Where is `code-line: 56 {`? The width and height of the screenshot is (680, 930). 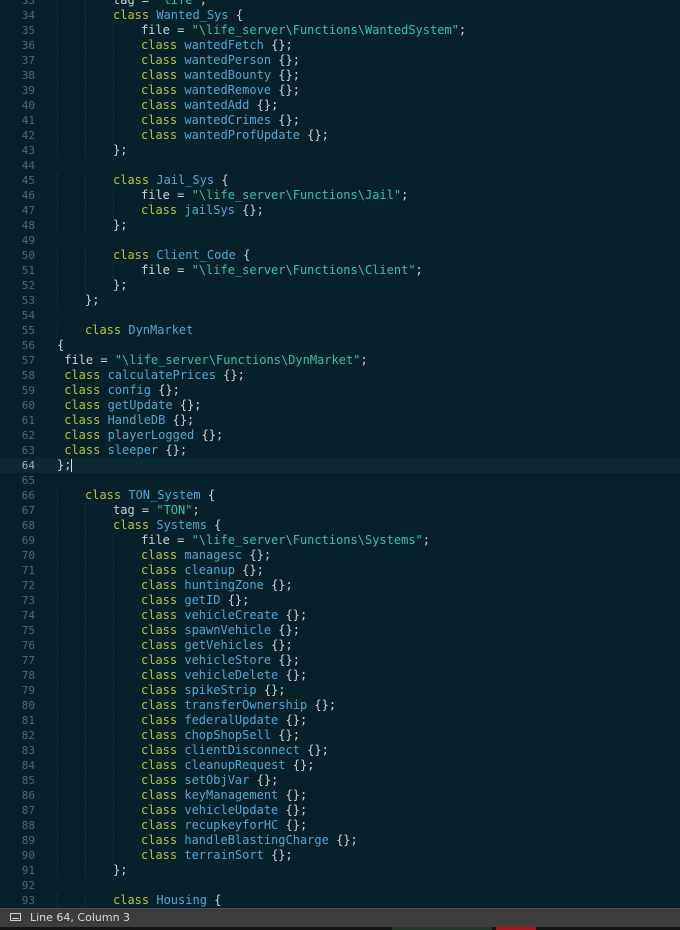
code-line: 56 { is located at coordinates (340, 345).